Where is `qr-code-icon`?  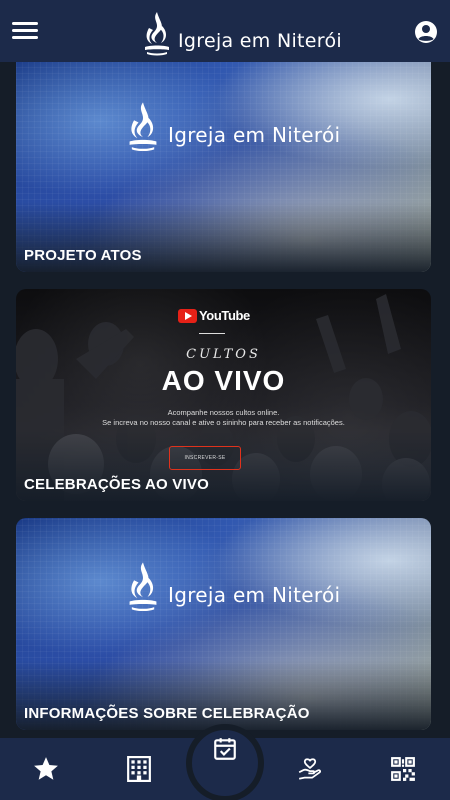 qr-code-icon is located at coordinates (403, 769).